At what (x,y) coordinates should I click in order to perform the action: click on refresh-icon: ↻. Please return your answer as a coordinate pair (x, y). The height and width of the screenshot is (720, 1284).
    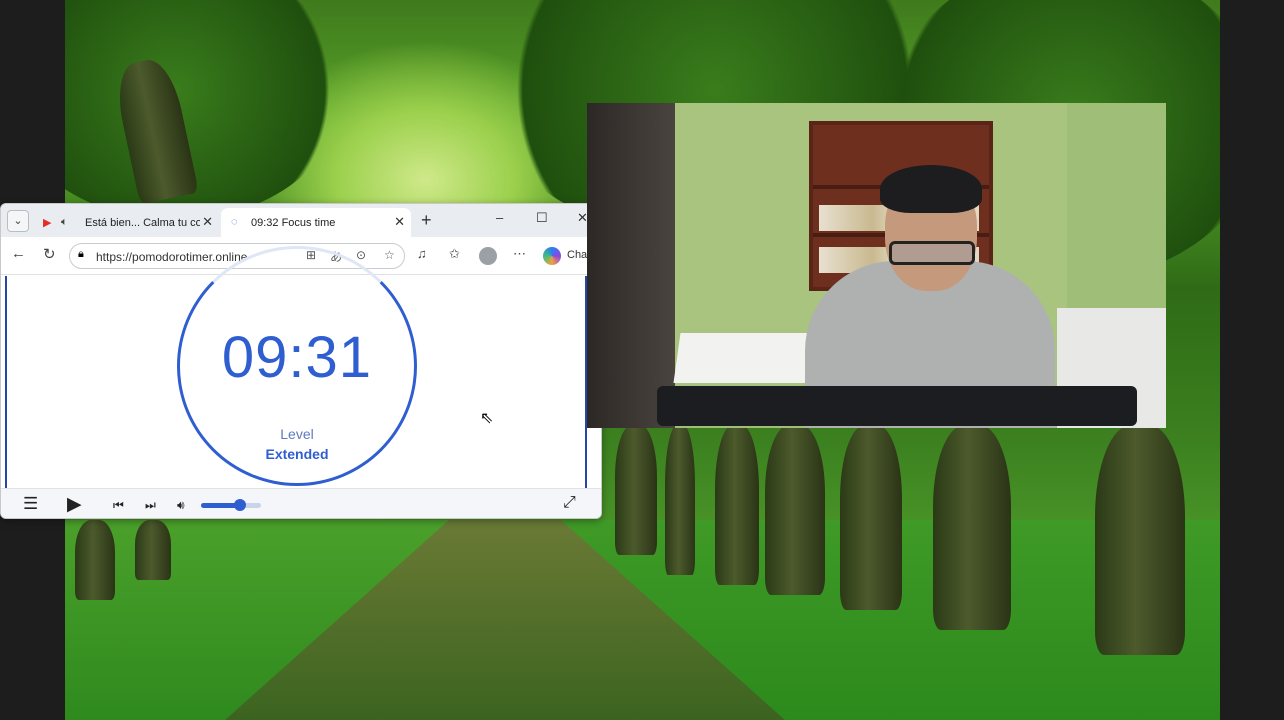
    Looking at the image, I should click on (49, 254).